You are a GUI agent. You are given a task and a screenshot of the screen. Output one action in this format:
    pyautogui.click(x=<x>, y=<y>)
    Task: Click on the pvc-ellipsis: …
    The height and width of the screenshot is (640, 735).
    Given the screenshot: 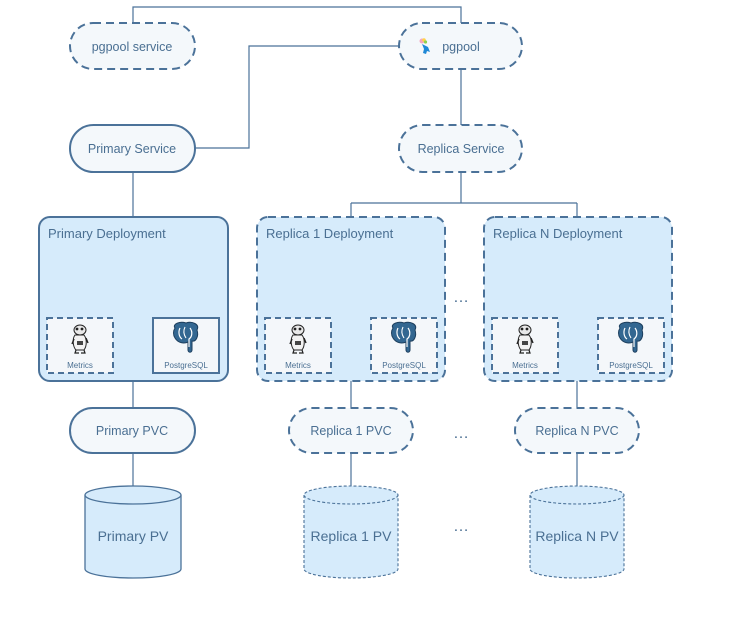 What is the action you would take?
    pyautogui.click(x=461, y=433)
    